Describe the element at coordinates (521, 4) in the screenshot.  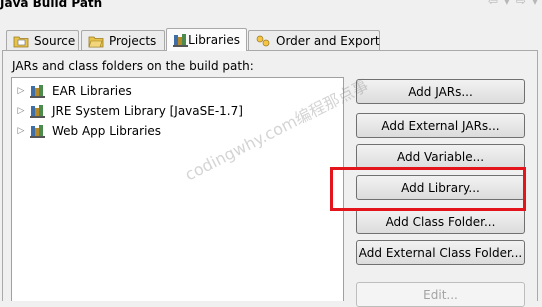
I see `forward-arrow-icon: ⇨` at that location.